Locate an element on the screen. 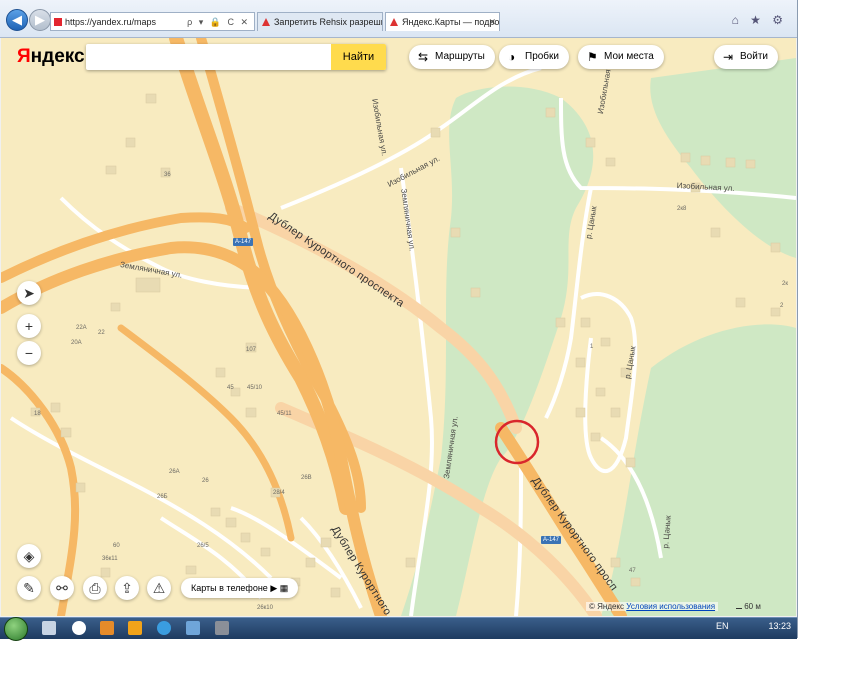  house-number: 26Б is located at coordinates (162, 497).